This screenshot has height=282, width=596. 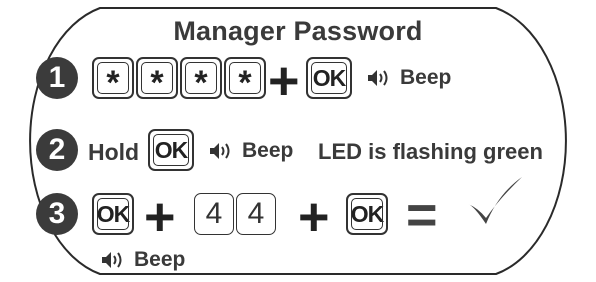 What do you see at coordinates (422, 215) in the screenshot?
I see `equals-sign: =` at bounding box center [422, 215].